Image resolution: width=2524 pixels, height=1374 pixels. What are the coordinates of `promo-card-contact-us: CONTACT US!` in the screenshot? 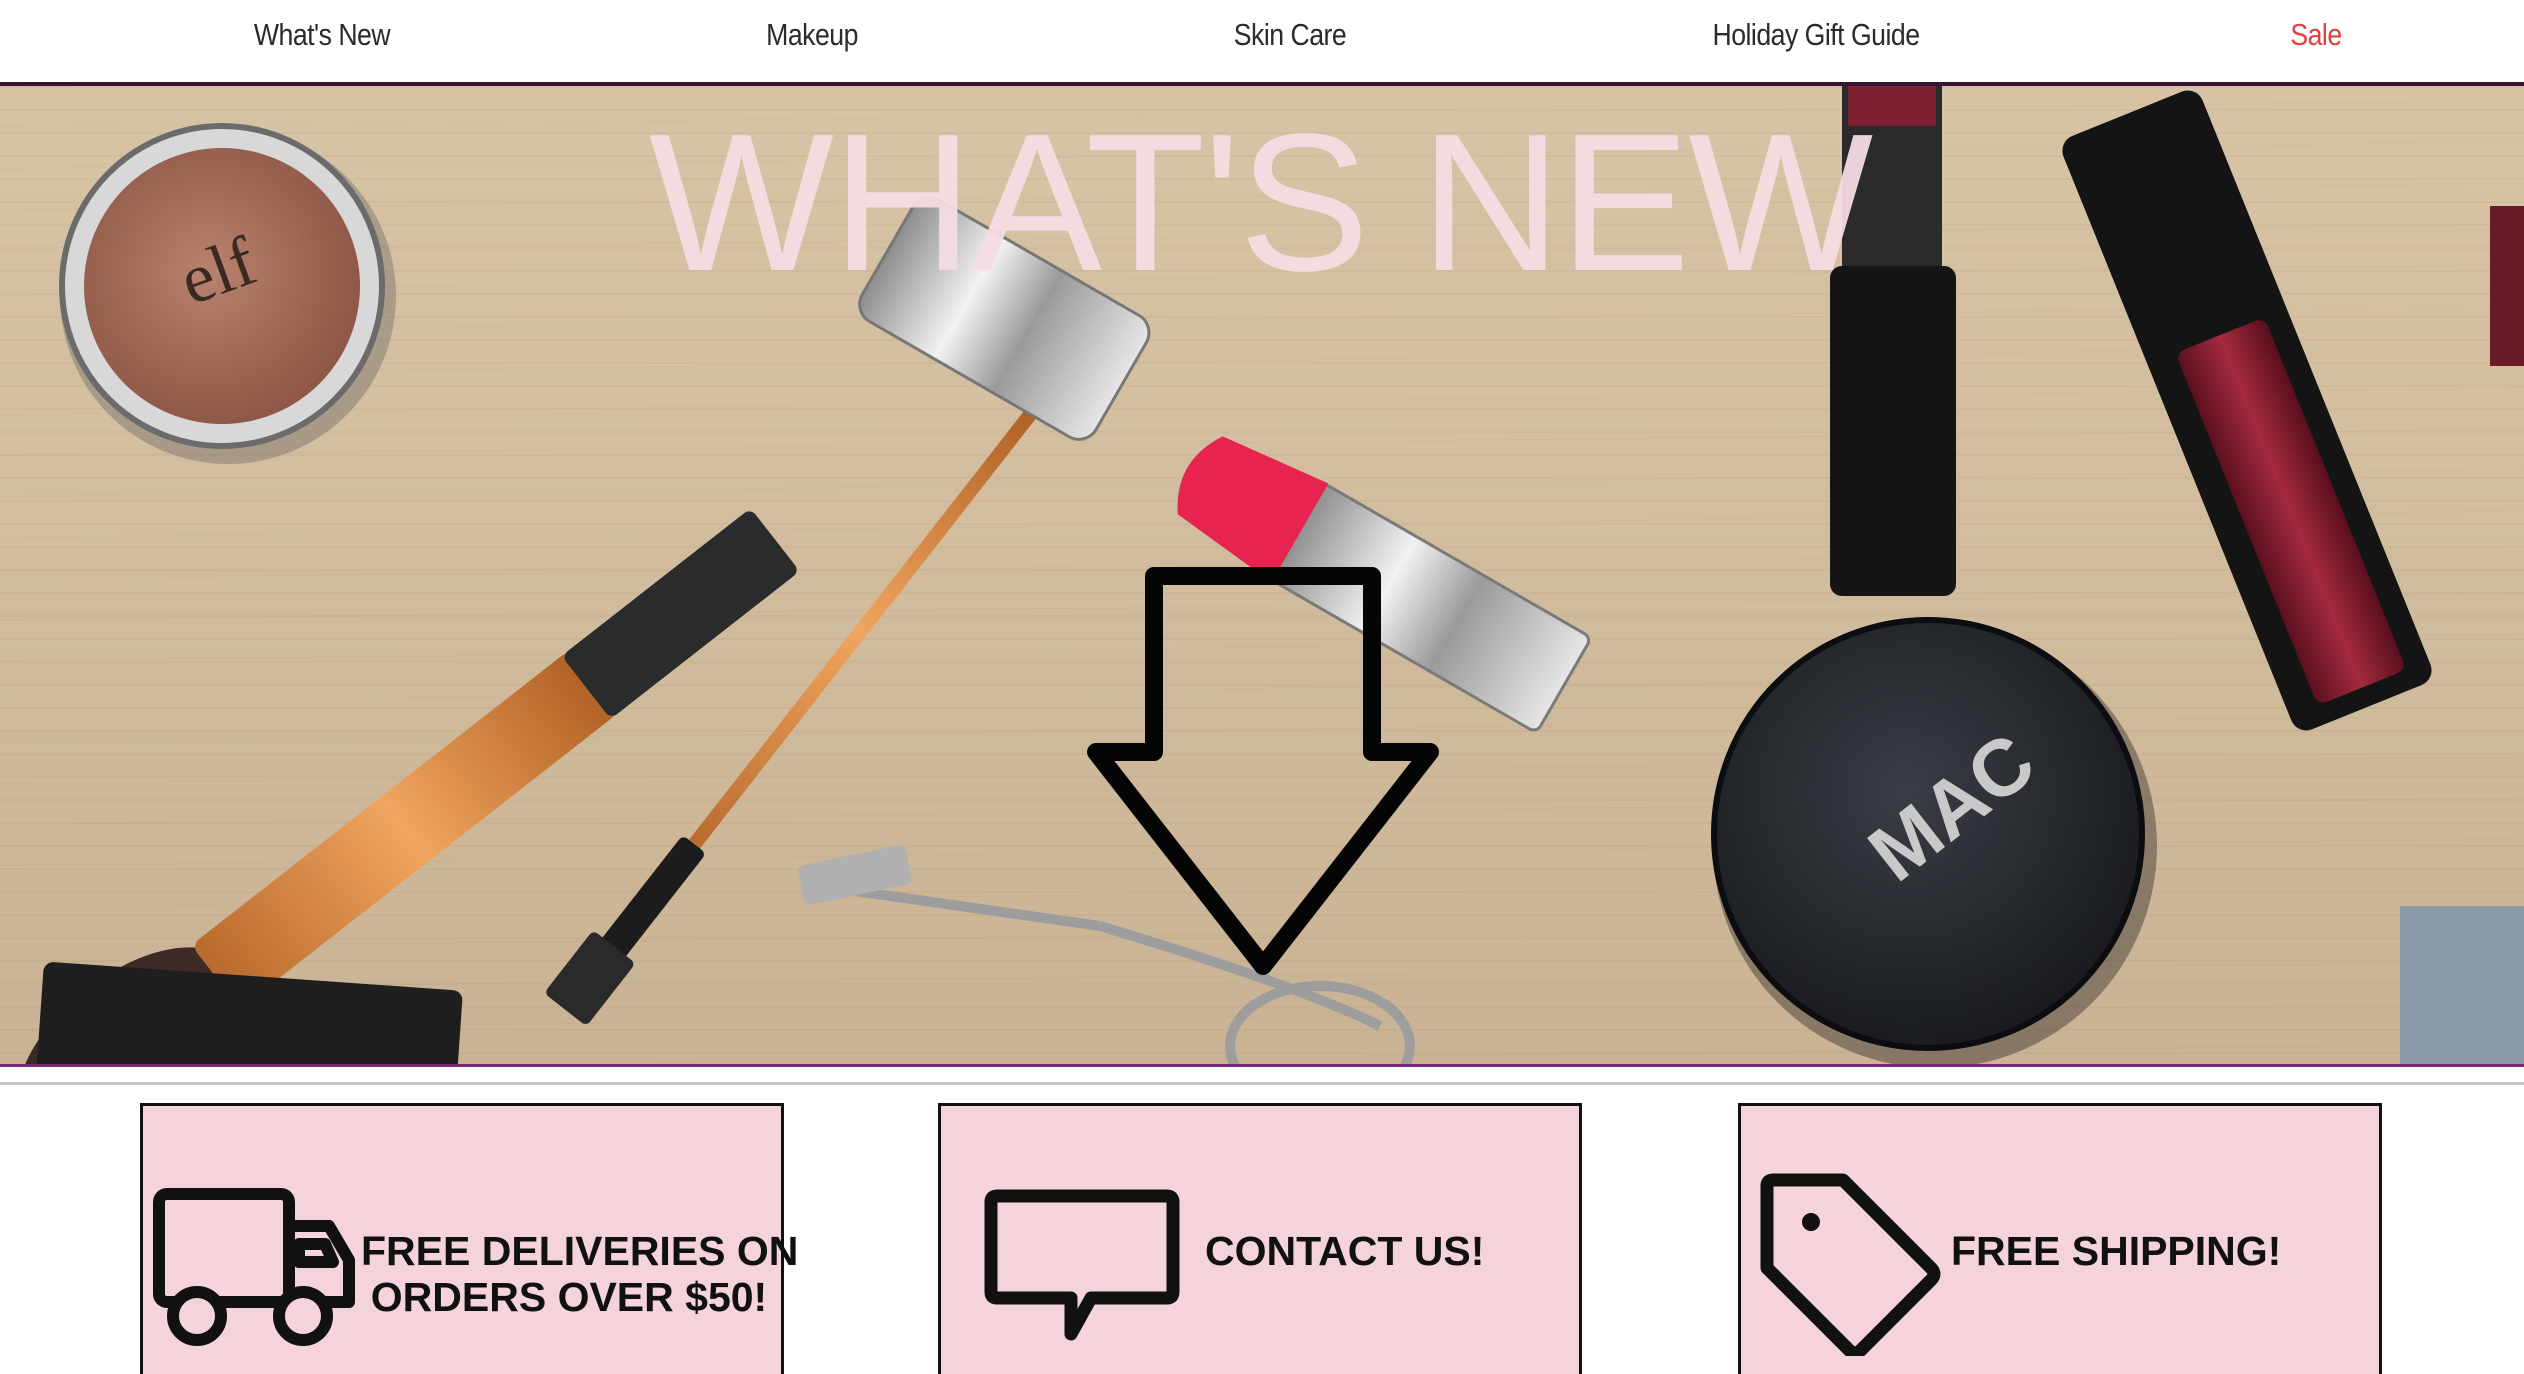 It's located at (1260, 1238).